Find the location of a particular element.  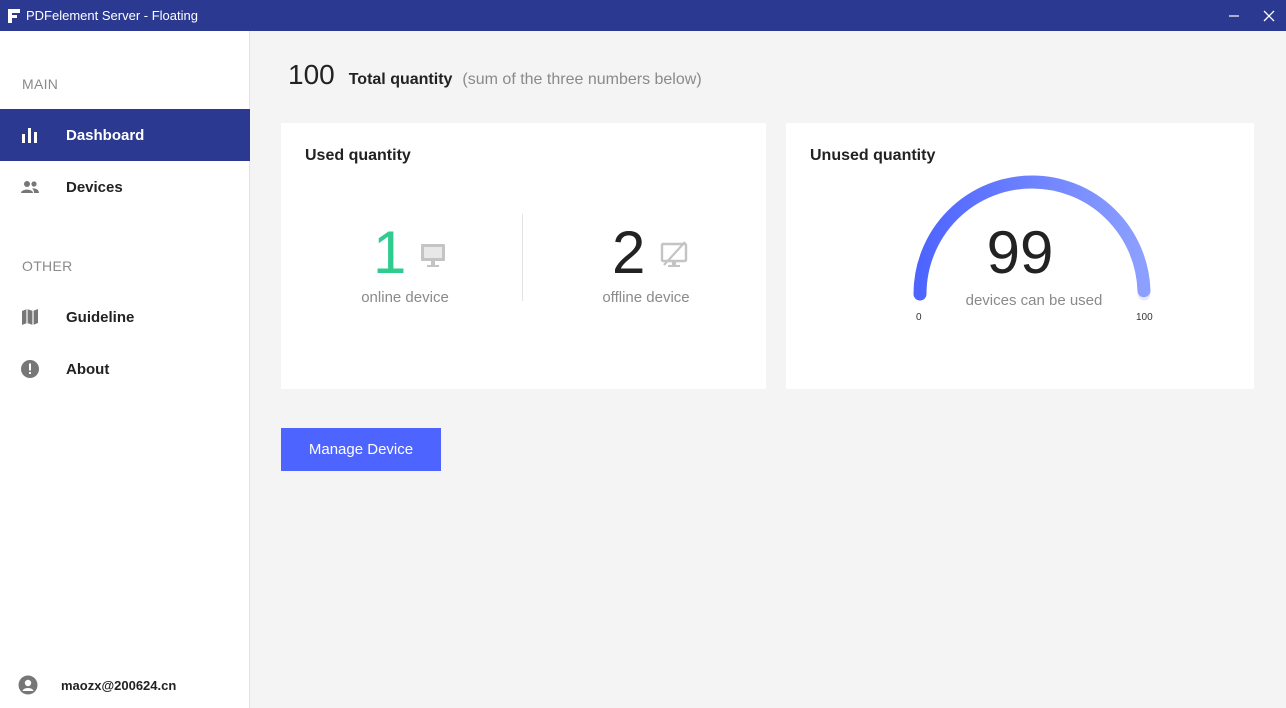

sidebar-item-guideline: Guideline is located at coordinates (125, 317).